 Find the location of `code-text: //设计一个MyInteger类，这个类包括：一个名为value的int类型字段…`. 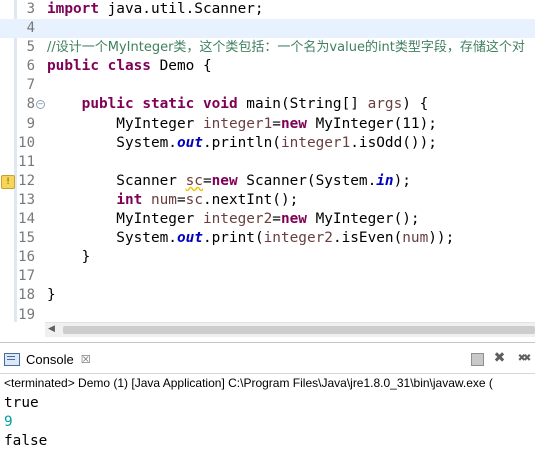

code-text: //设计一个MyInteger类，这个类包括：一个名为value的int类型字段… is located at coordinates (286, 47).